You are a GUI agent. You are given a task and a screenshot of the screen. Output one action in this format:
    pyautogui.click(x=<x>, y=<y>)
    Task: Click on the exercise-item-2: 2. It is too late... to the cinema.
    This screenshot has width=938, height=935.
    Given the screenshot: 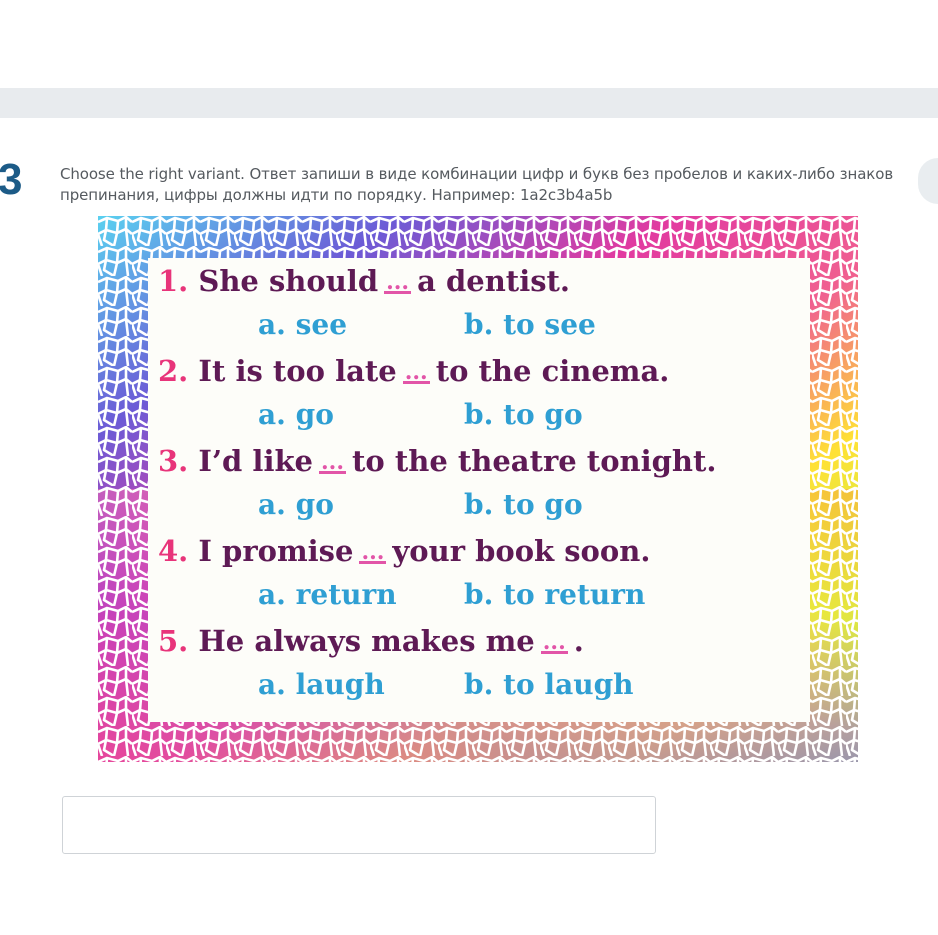 What is the action you would take?
    pyautogui.click(x=413, y=371)
    